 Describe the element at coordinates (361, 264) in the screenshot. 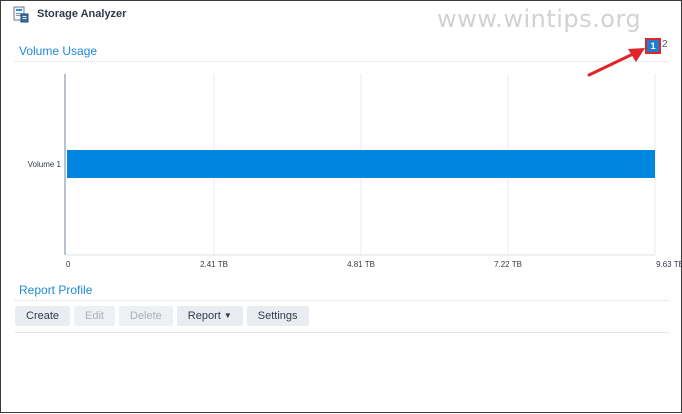

I see `chart-x-tick-label: 4.81 TB` at that location.